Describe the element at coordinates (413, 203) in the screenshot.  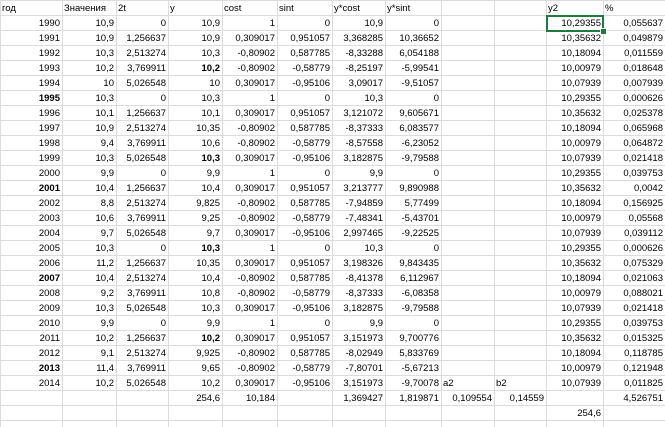
I see `cell-ysint: 5,77499` at that location.